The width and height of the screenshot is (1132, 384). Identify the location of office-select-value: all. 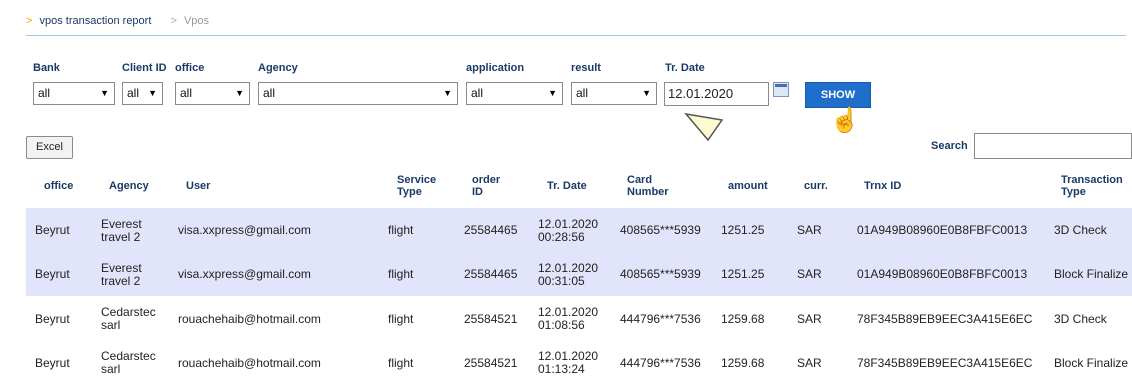
(186, 93).